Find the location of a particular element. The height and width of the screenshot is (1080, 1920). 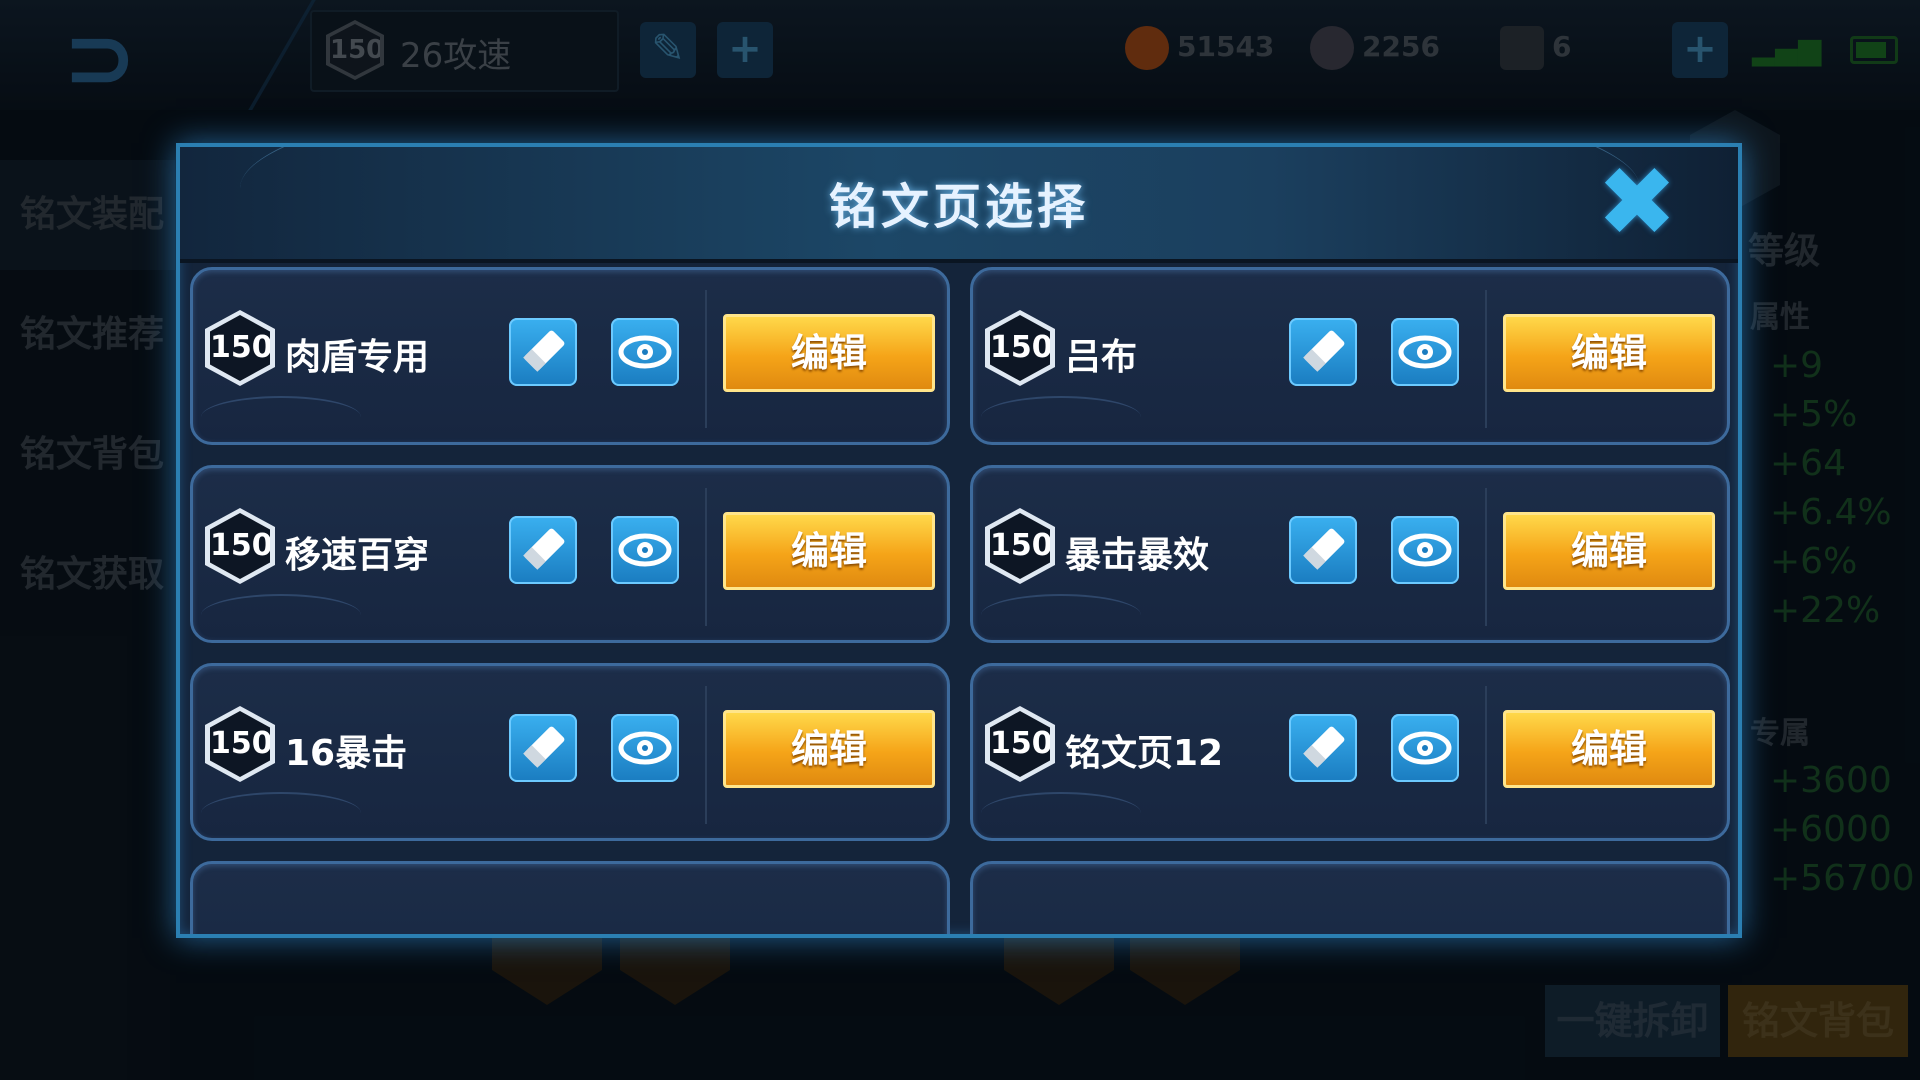

rune-page-name: 吕布 is located at coordinates (1101, 357).